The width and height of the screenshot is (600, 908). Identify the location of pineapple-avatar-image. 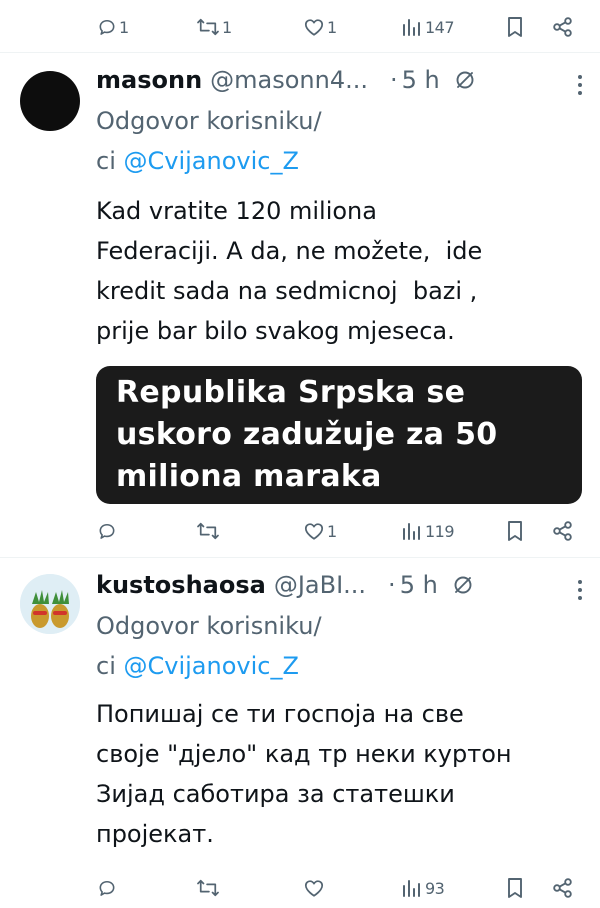
(50, 604).